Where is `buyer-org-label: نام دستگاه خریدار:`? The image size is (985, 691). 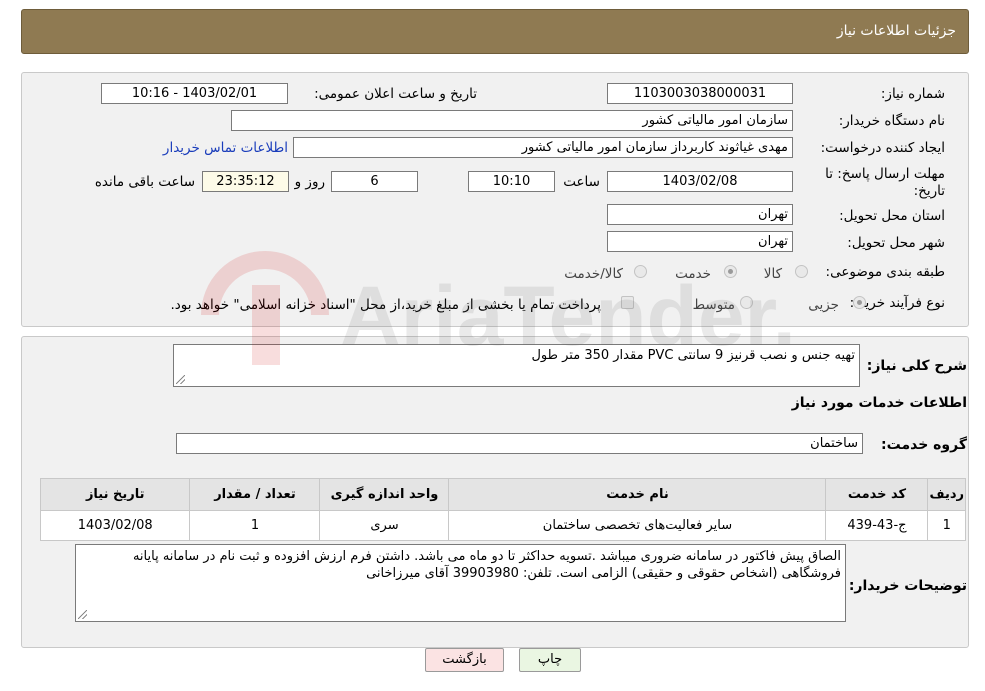
buyer-org-label: نام دستگاه خریدار: is located at coordinates (891, 121).